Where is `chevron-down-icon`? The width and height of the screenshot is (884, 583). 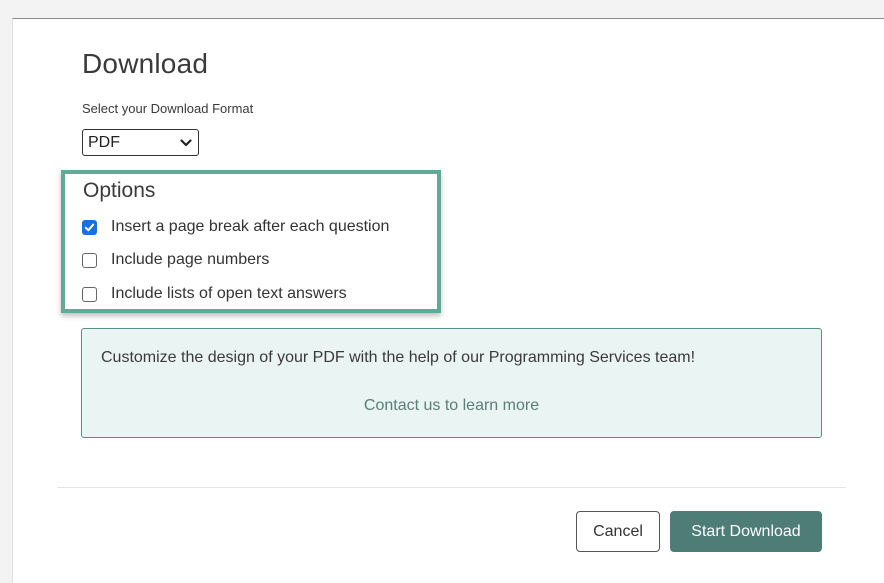 chevron-down-icon is located at coordinates (186, 143).